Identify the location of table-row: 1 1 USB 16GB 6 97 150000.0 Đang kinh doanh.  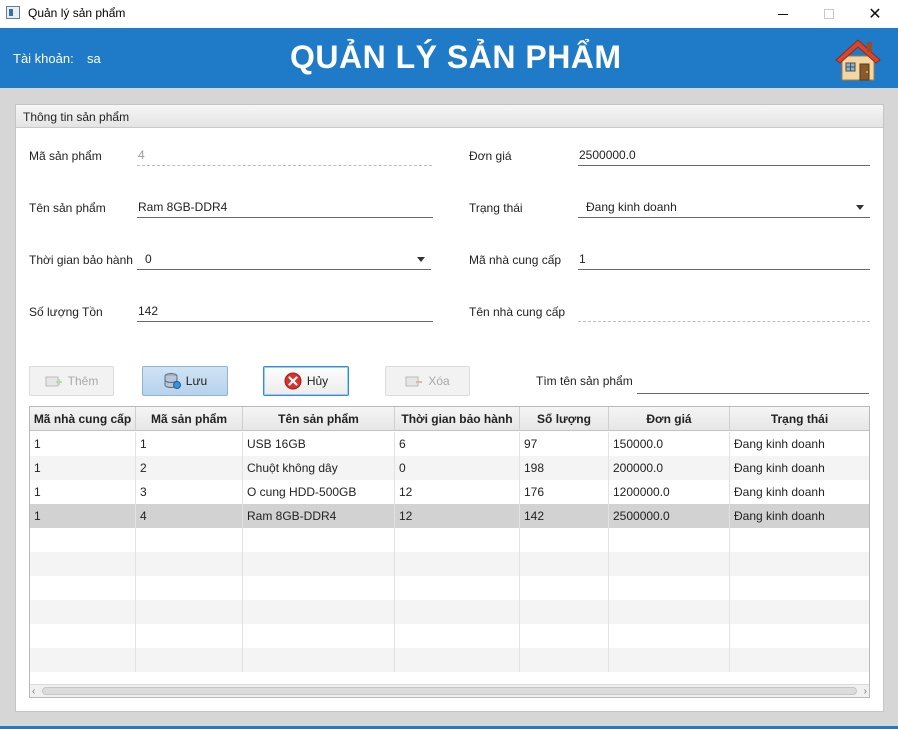
(449, 444).